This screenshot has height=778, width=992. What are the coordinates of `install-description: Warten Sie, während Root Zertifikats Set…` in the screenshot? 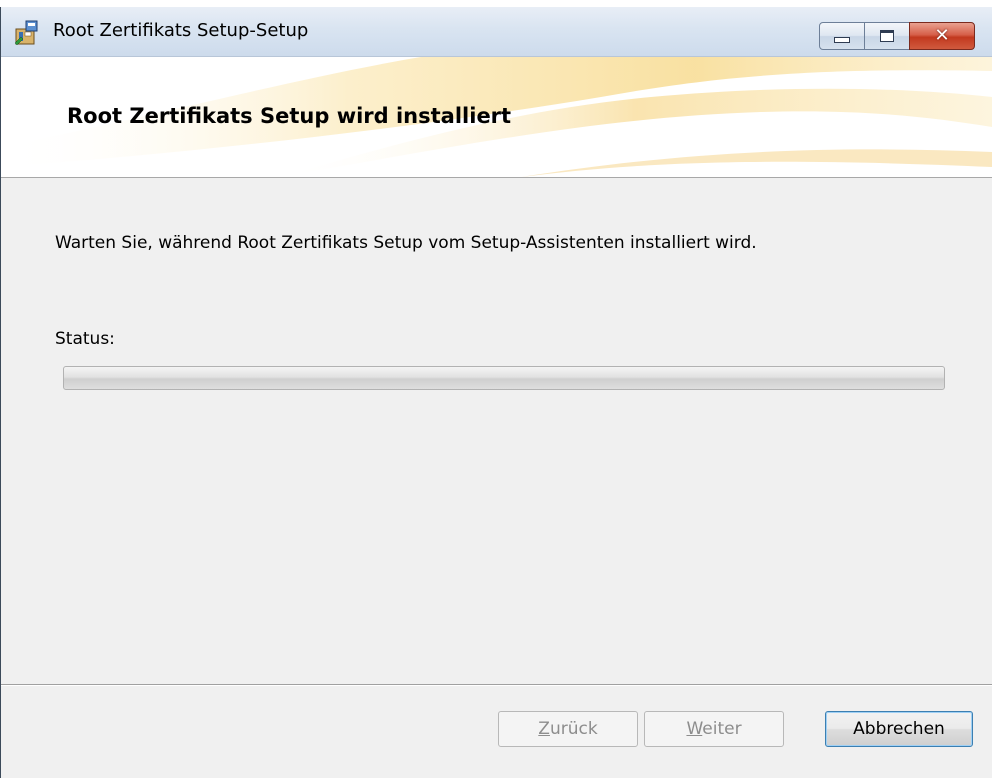 It's located at (406, 243).